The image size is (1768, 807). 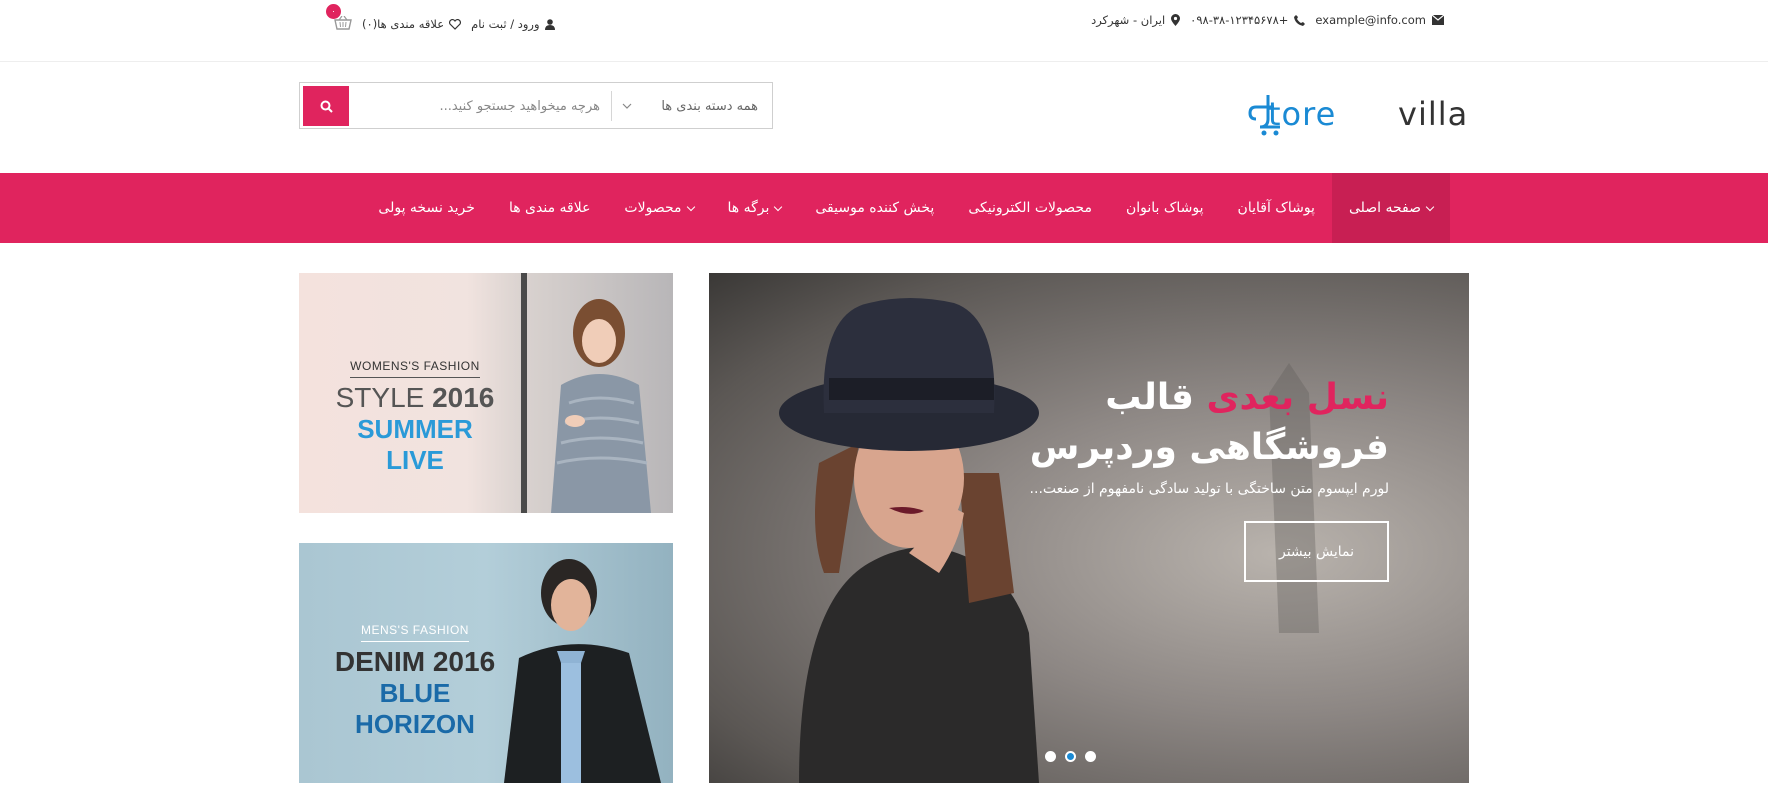 I want to click on account-links: ۰ علاقه مندی ها(۰) ورود / ثبت نام, so click(x=440, y=18).